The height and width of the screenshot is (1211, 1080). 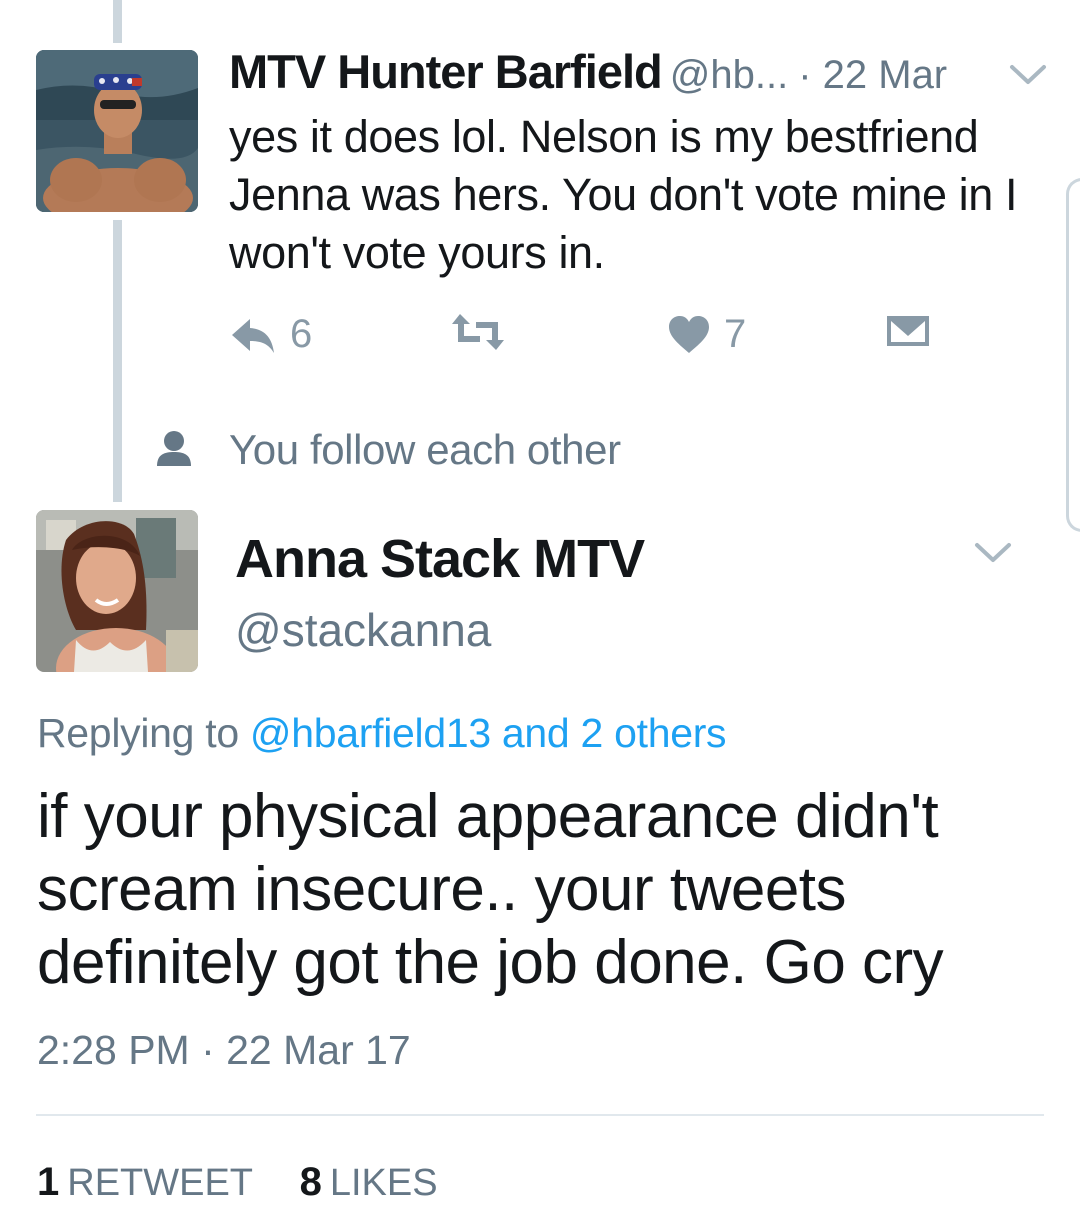 What do you see at coordinates (301, 334) in the screenshot?
I see `reply-count: 6` at bounding box center [301, 334].